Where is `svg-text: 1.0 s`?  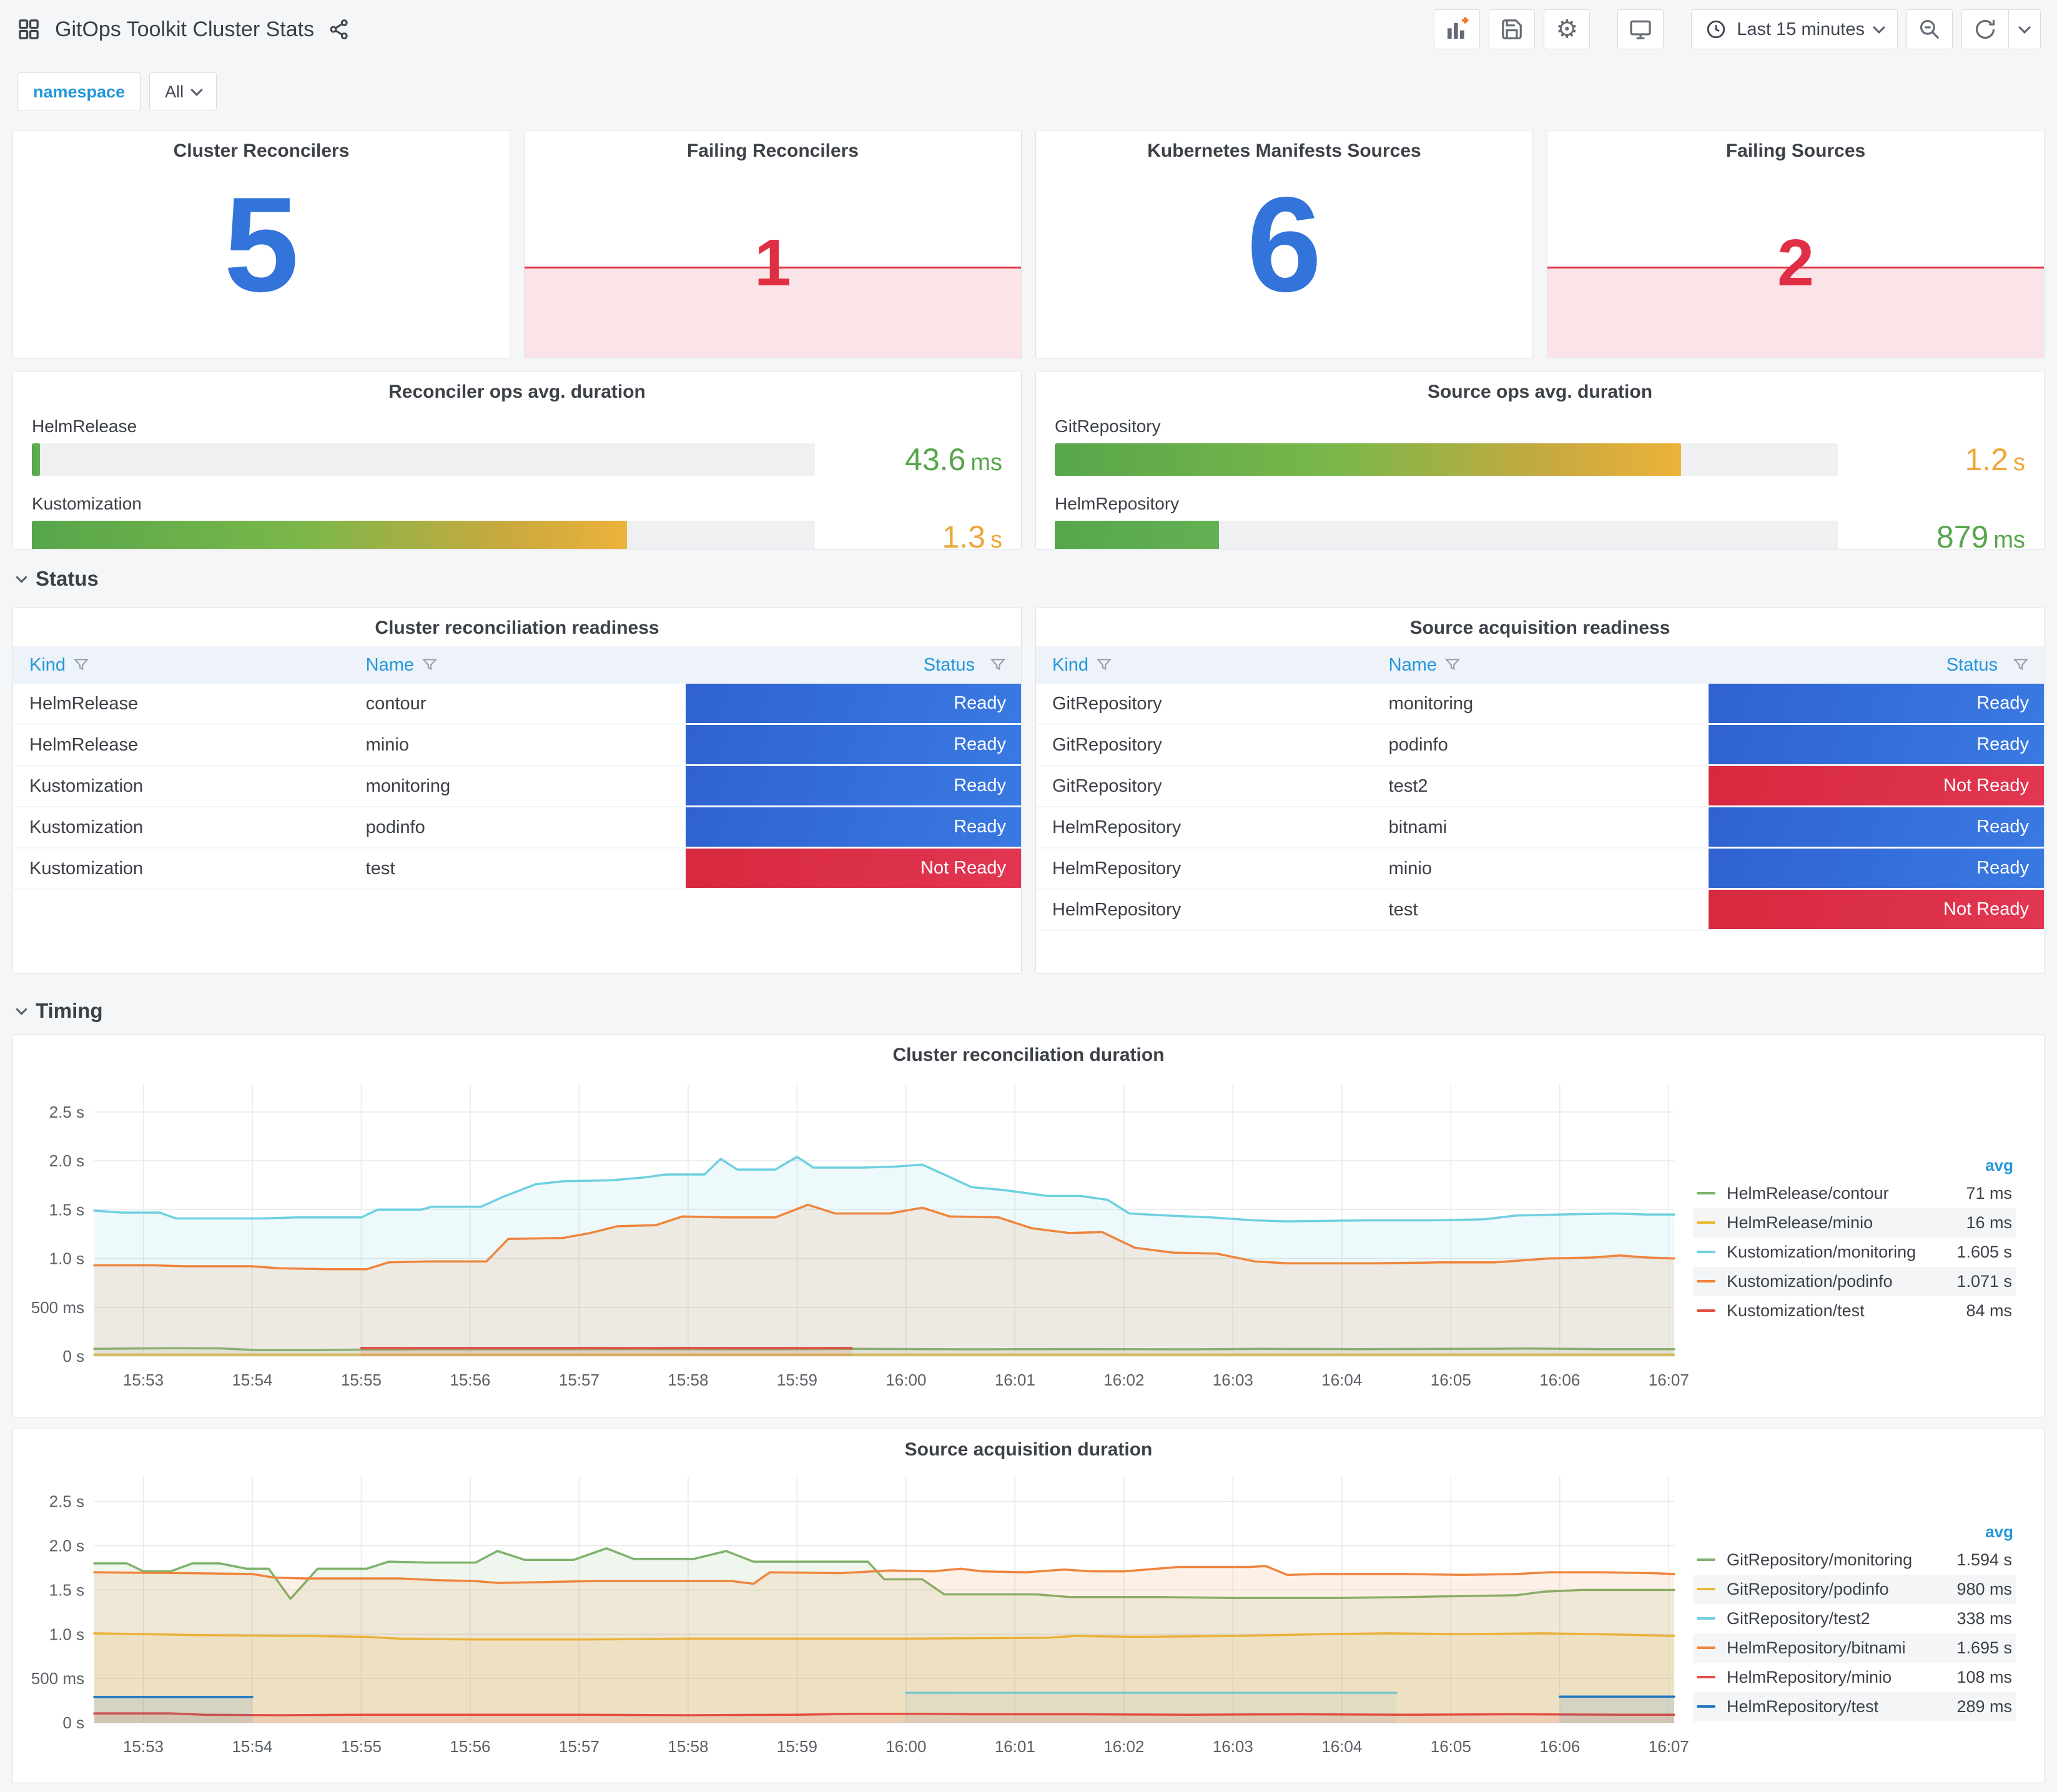 svg-text: 1.0 s is located at coordinates (66, 1634).